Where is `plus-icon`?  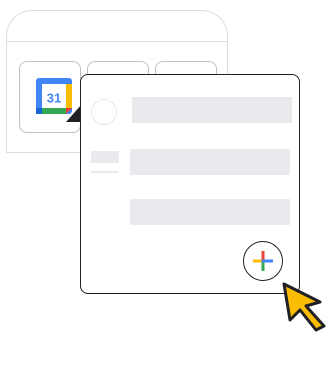
plus-icon is located at coordinates (263, 261).